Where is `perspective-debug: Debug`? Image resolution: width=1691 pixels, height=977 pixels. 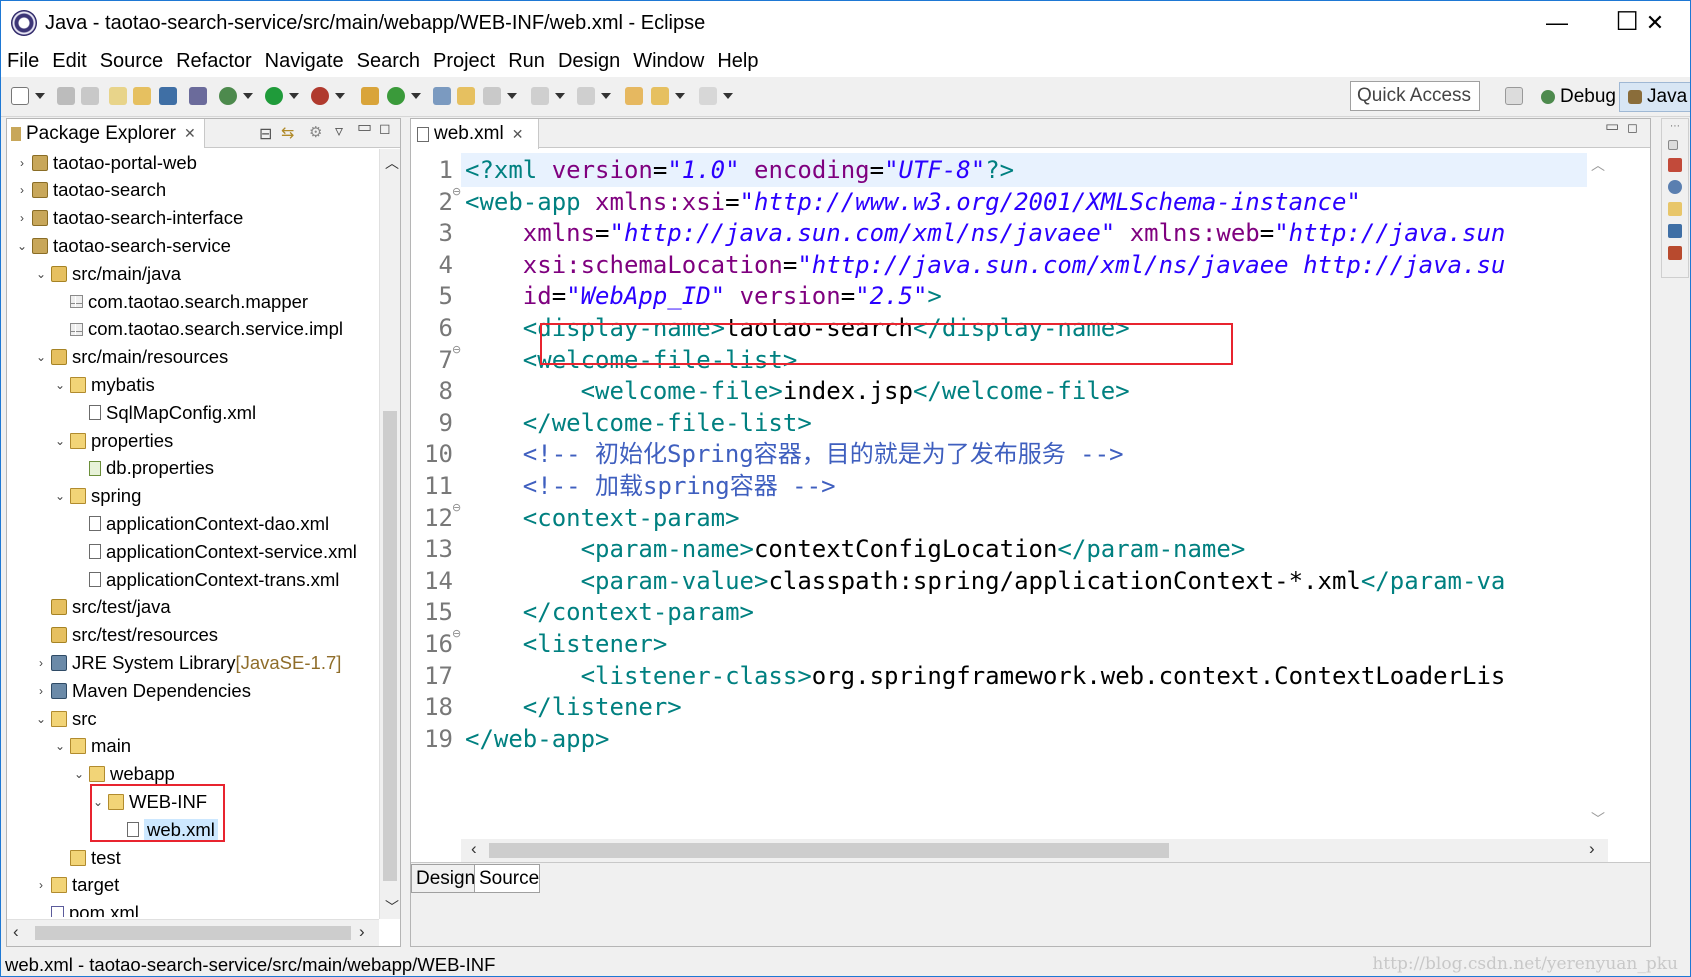 perspective-debug: Debug is located at coordinates (1577, 97).